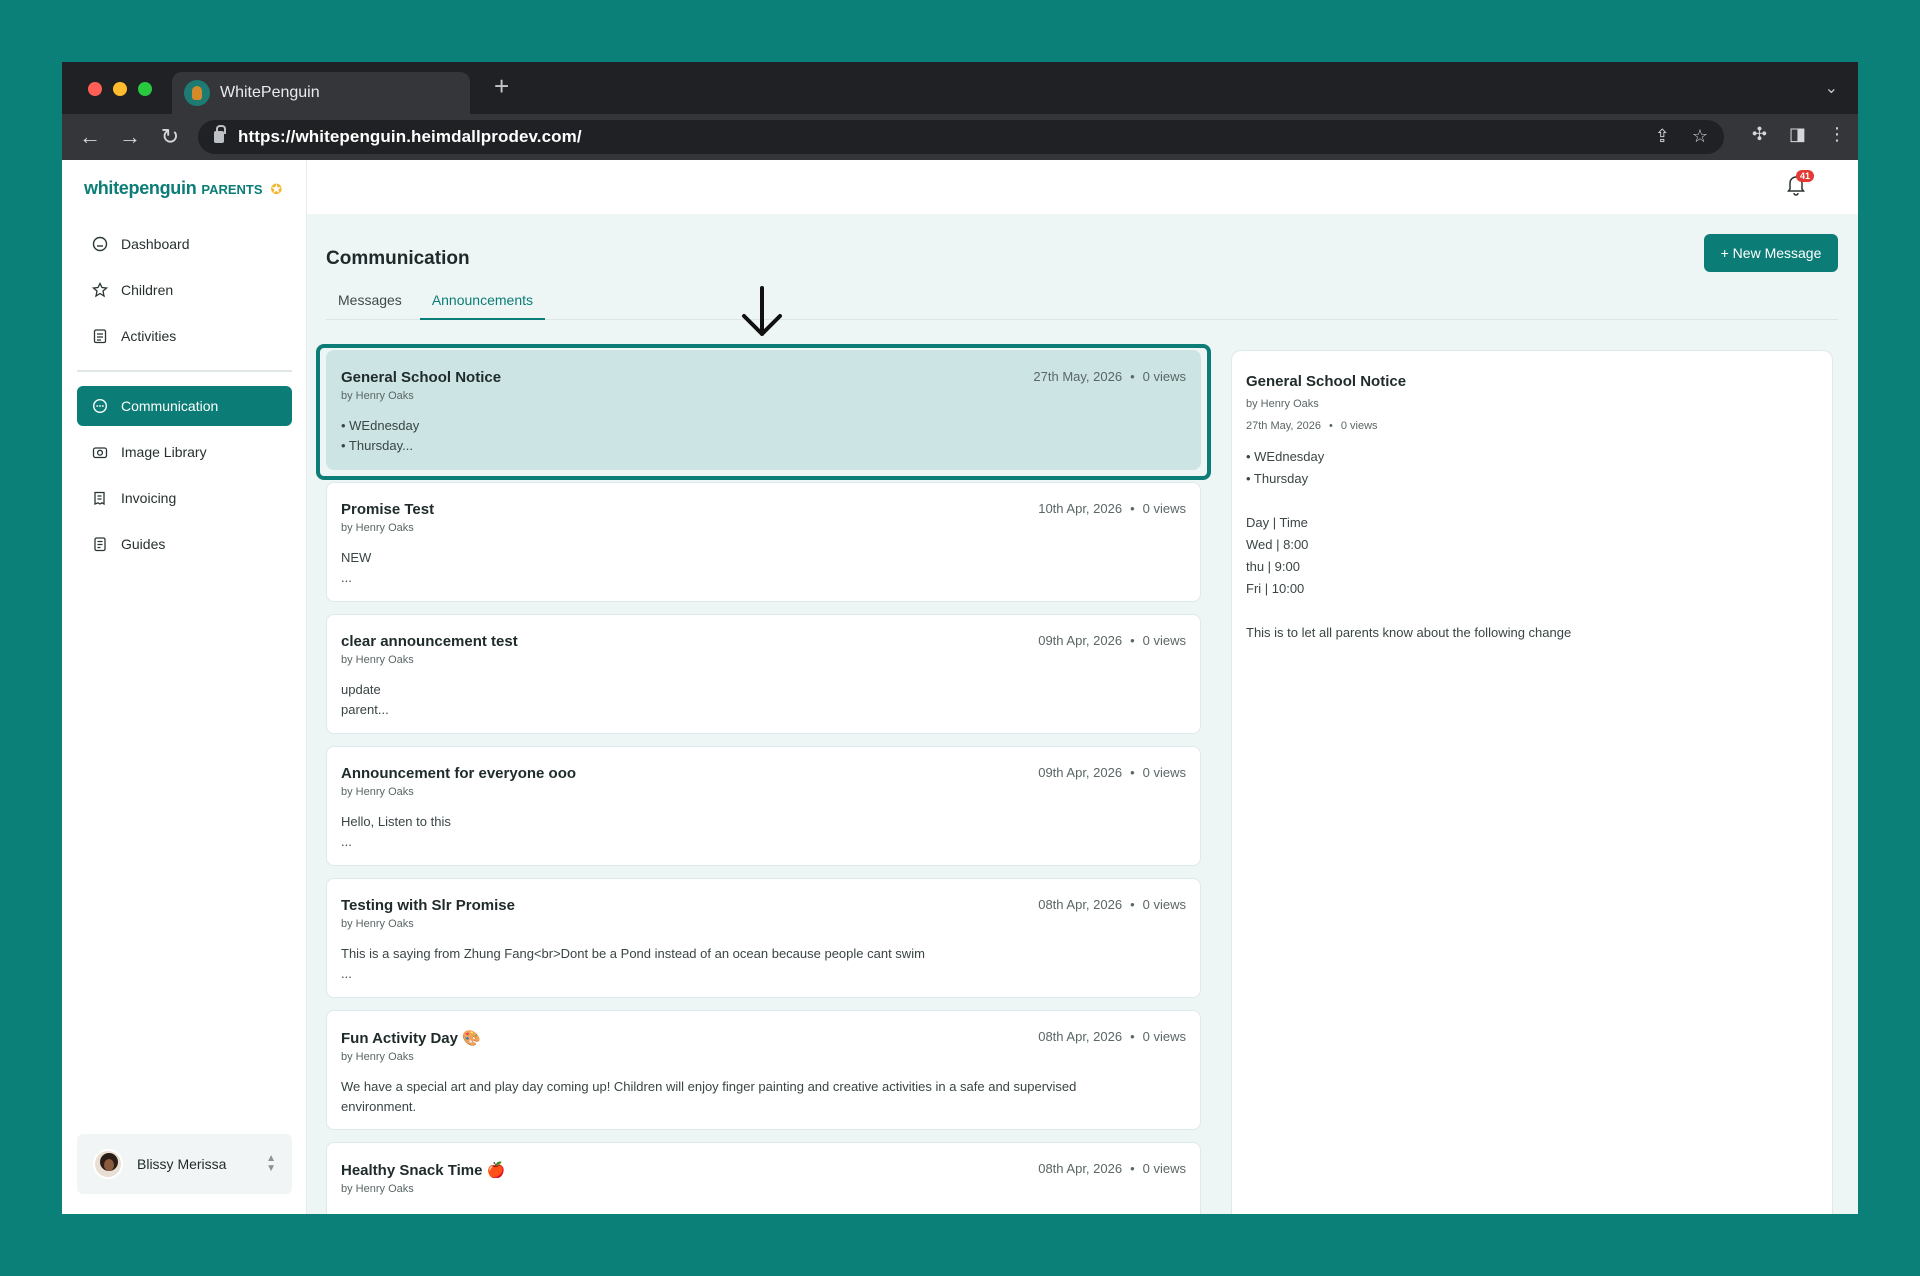  I want to click on user-name: Blissy Merissa, so click(182, 1164).